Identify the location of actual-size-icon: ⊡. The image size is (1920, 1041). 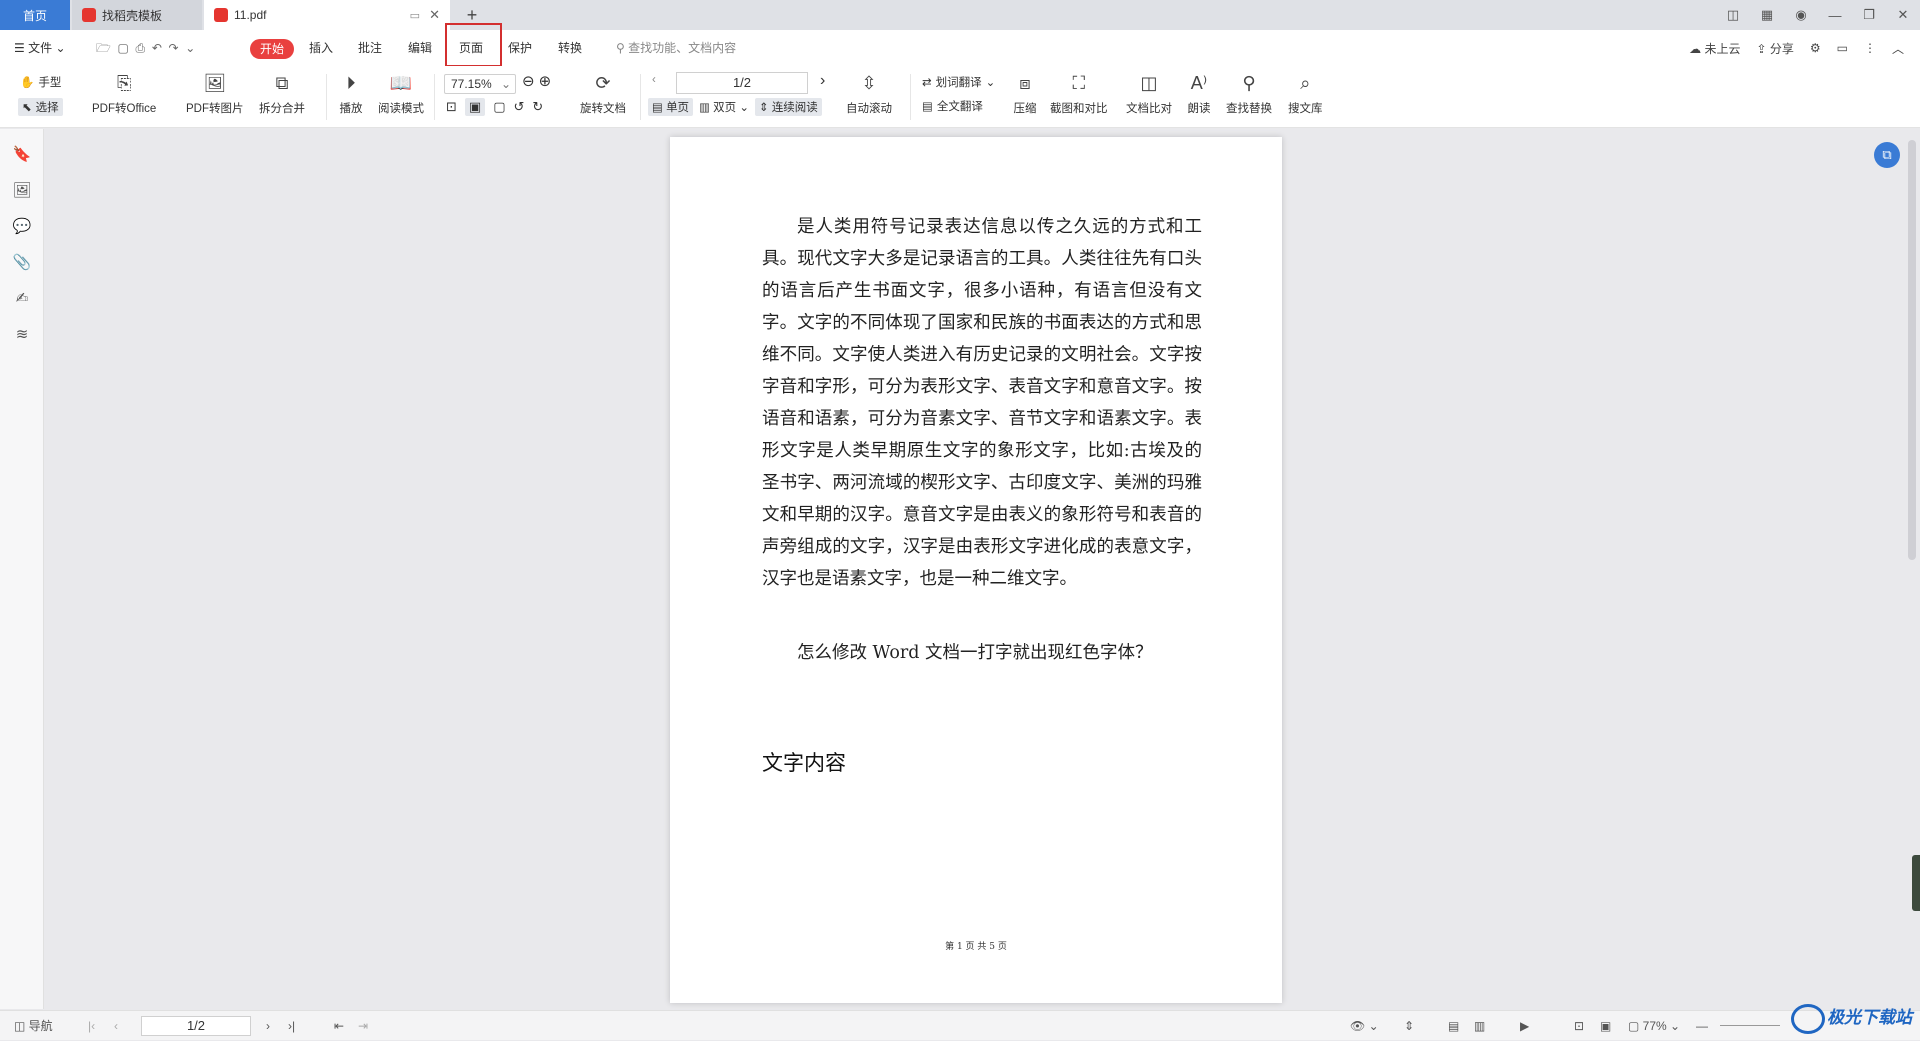
(451, 107).